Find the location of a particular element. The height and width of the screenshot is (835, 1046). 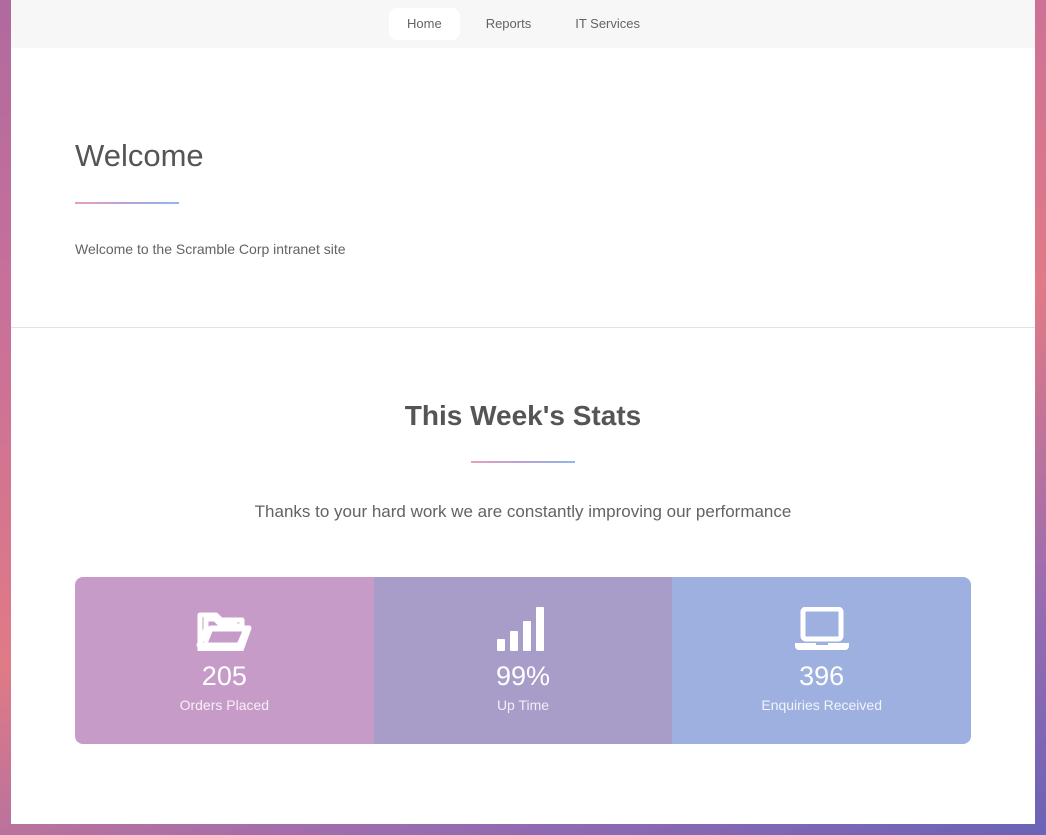

stat-label: Up Time is located at coordinates (523, 705).